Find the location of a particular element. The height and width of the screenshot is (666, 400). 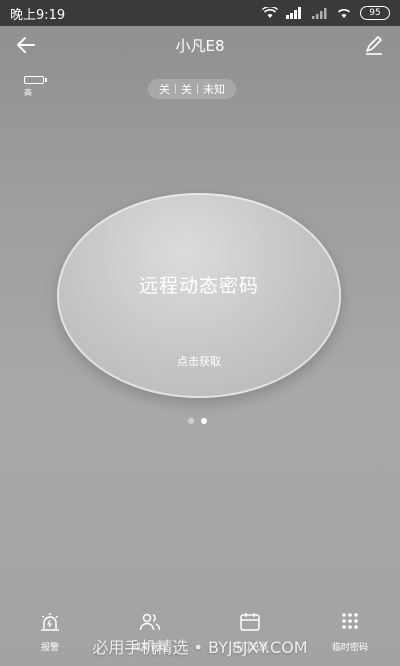

signal-icon is located at coordinates (319, 13).